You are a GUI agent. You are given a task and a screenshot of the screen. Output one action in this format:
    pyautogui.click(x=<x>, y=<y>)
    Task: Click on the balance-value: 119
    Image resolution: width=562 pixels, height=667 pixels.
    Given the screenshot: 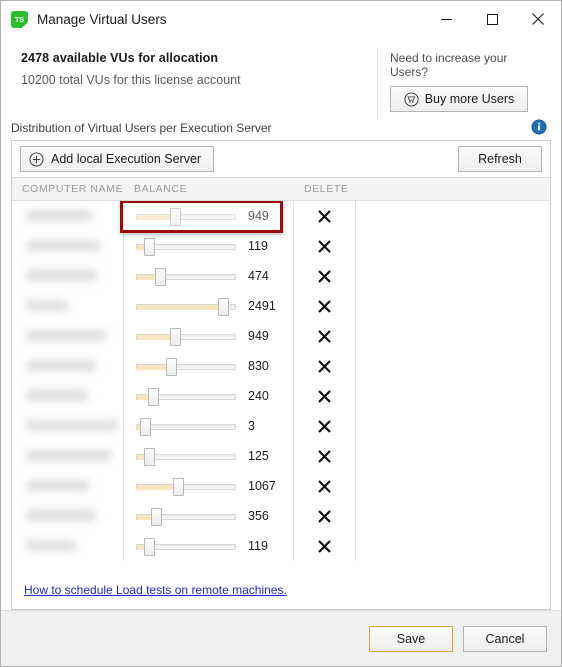 What is the action you would take?
    pyautogui.click(x=258, y=246)
    